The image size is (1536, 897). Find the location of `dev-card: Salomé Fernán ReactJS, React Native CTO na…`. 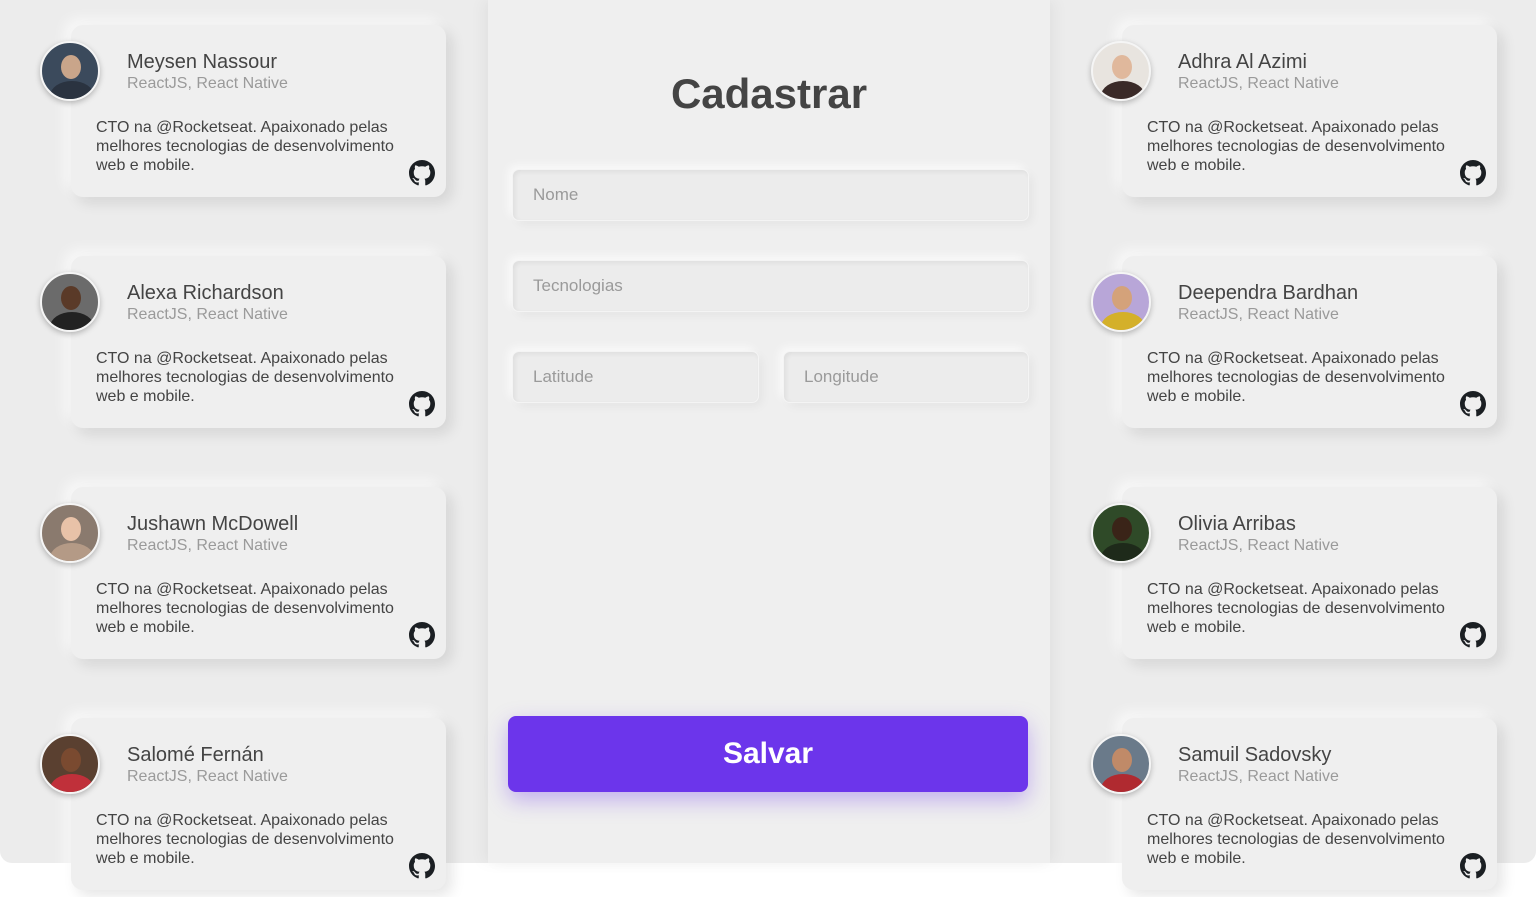

dev-card: Salomé Fernán ReactJS, React Native CTO na… is located at coordinates (258, 804).